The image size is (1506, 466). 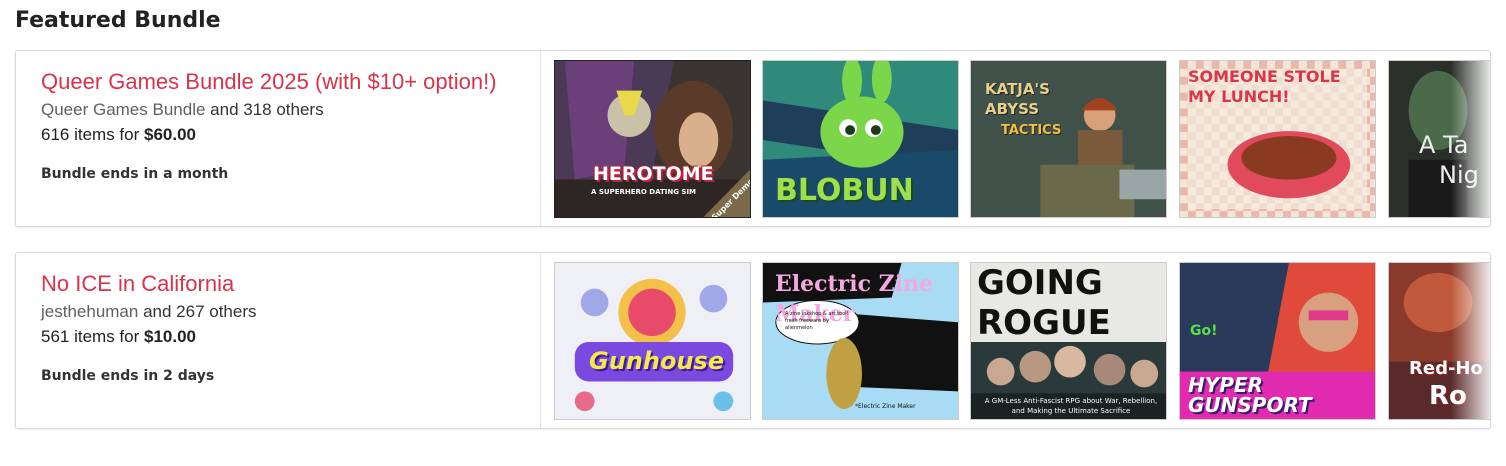 What do you see at coordinates (1446, 368) in the screenshot?
I see `thumbnail-title: Red-Ho` at bounding box center [1446, 368].